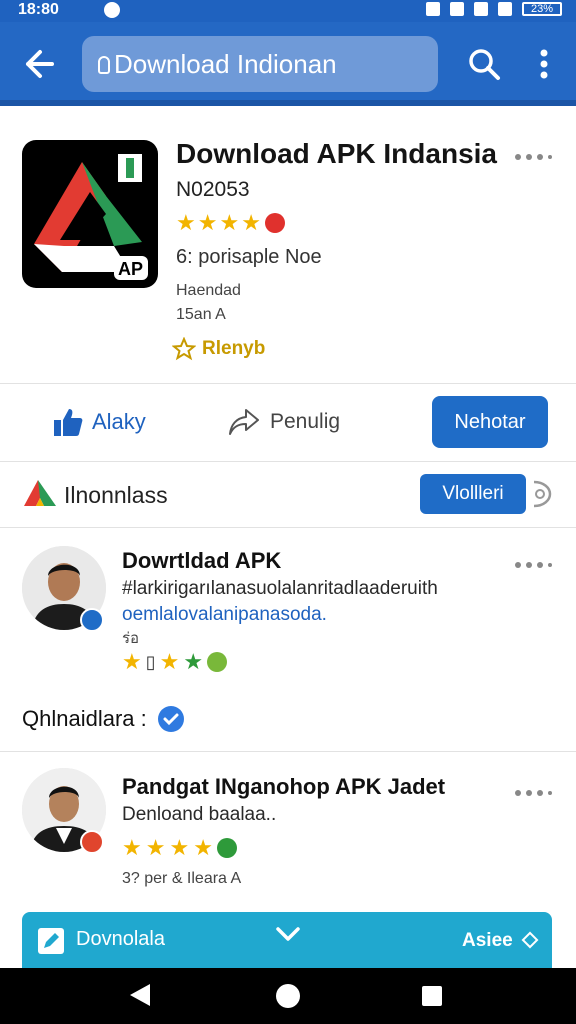 This screenshot has width=576, height=1024. I want to click on like-button: Alaky, so click(99, 422).